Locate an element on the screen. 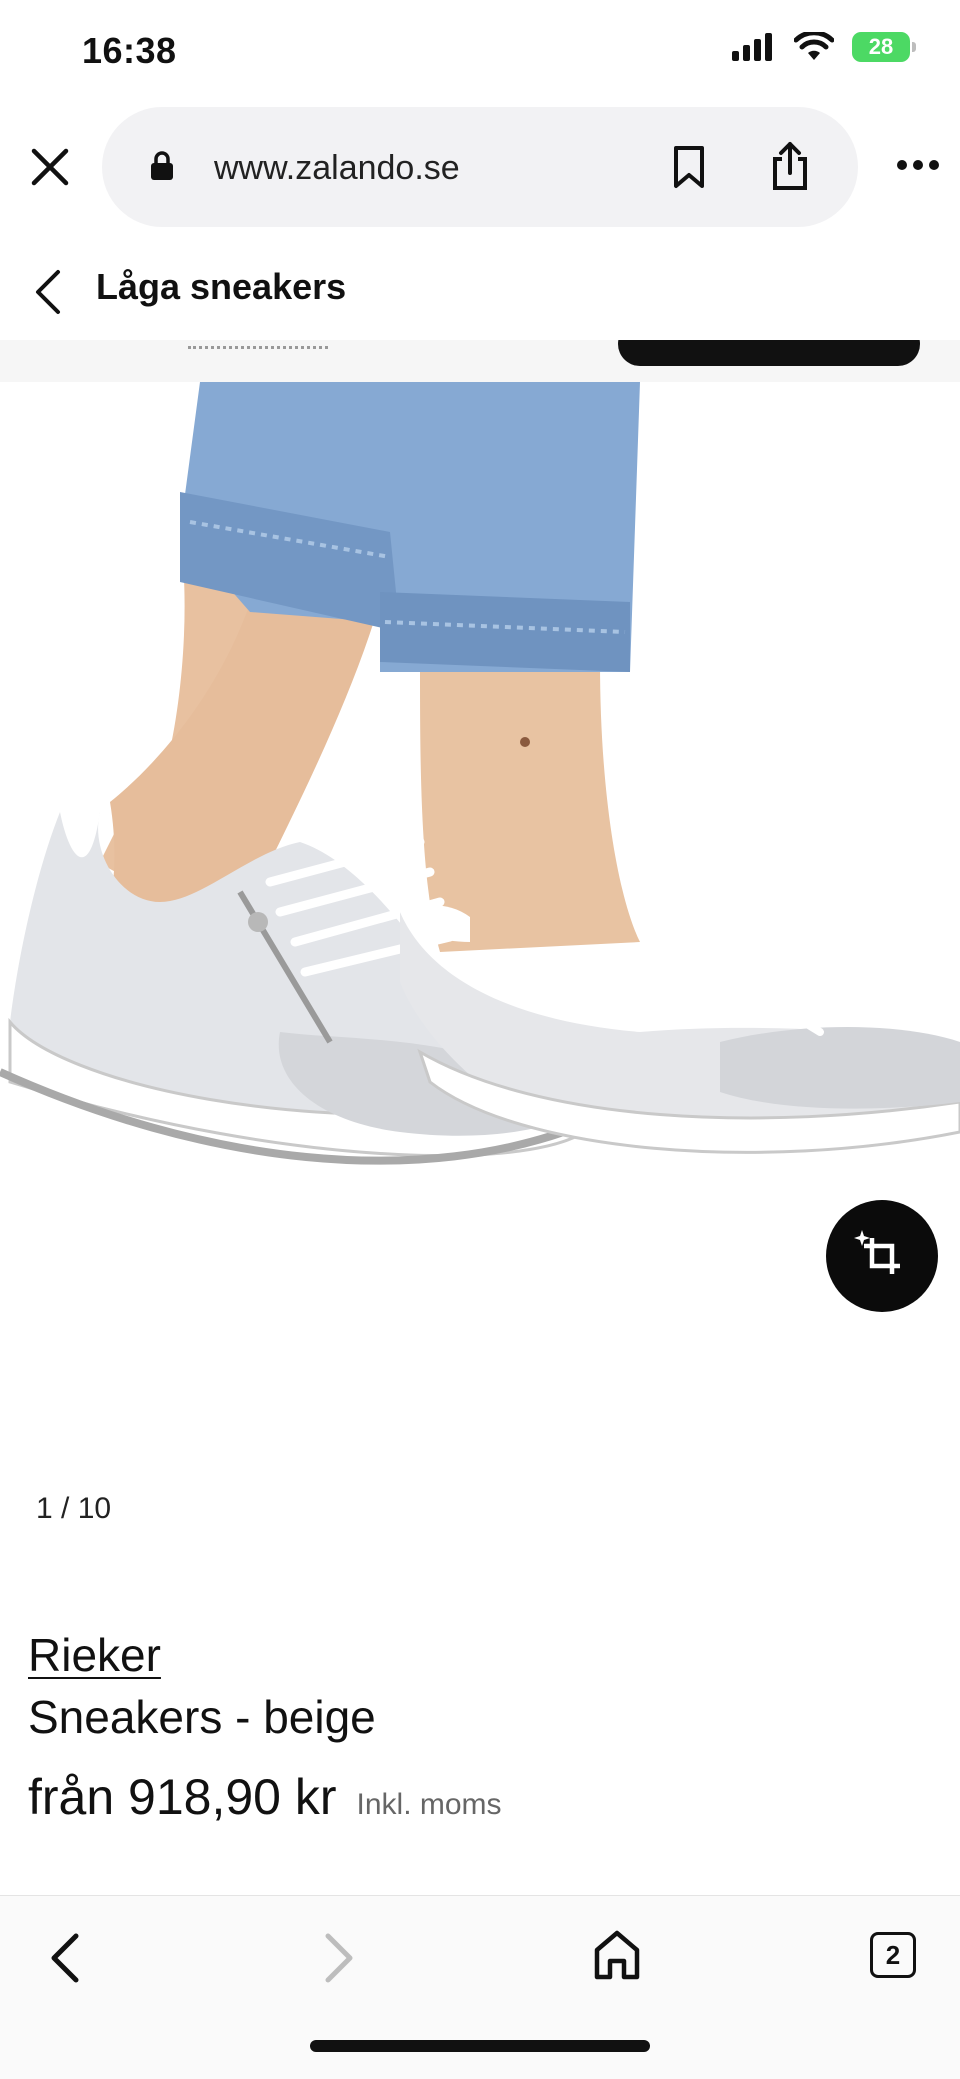 Image resolution: width=960 pixels, height=2079 pixels. brand-link: Rieker is located at coordinates (94, 1655).